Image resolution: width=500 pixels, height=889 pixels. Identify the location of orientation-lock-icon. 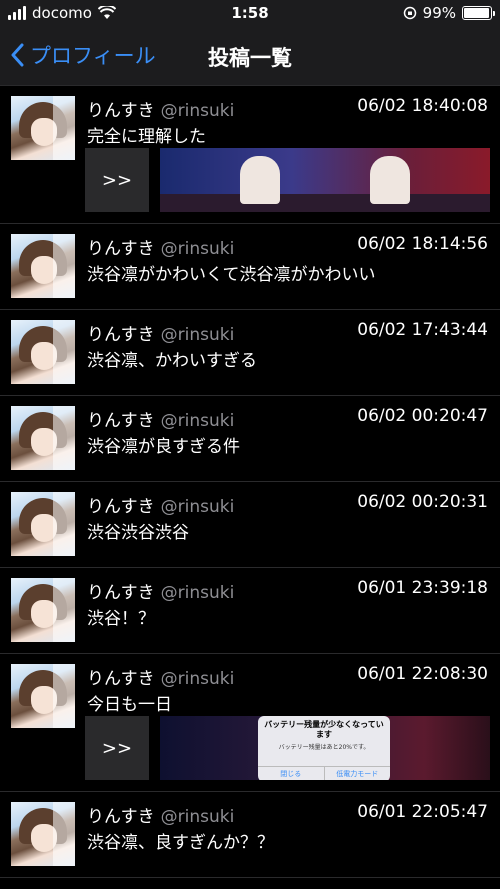
(409, 13).